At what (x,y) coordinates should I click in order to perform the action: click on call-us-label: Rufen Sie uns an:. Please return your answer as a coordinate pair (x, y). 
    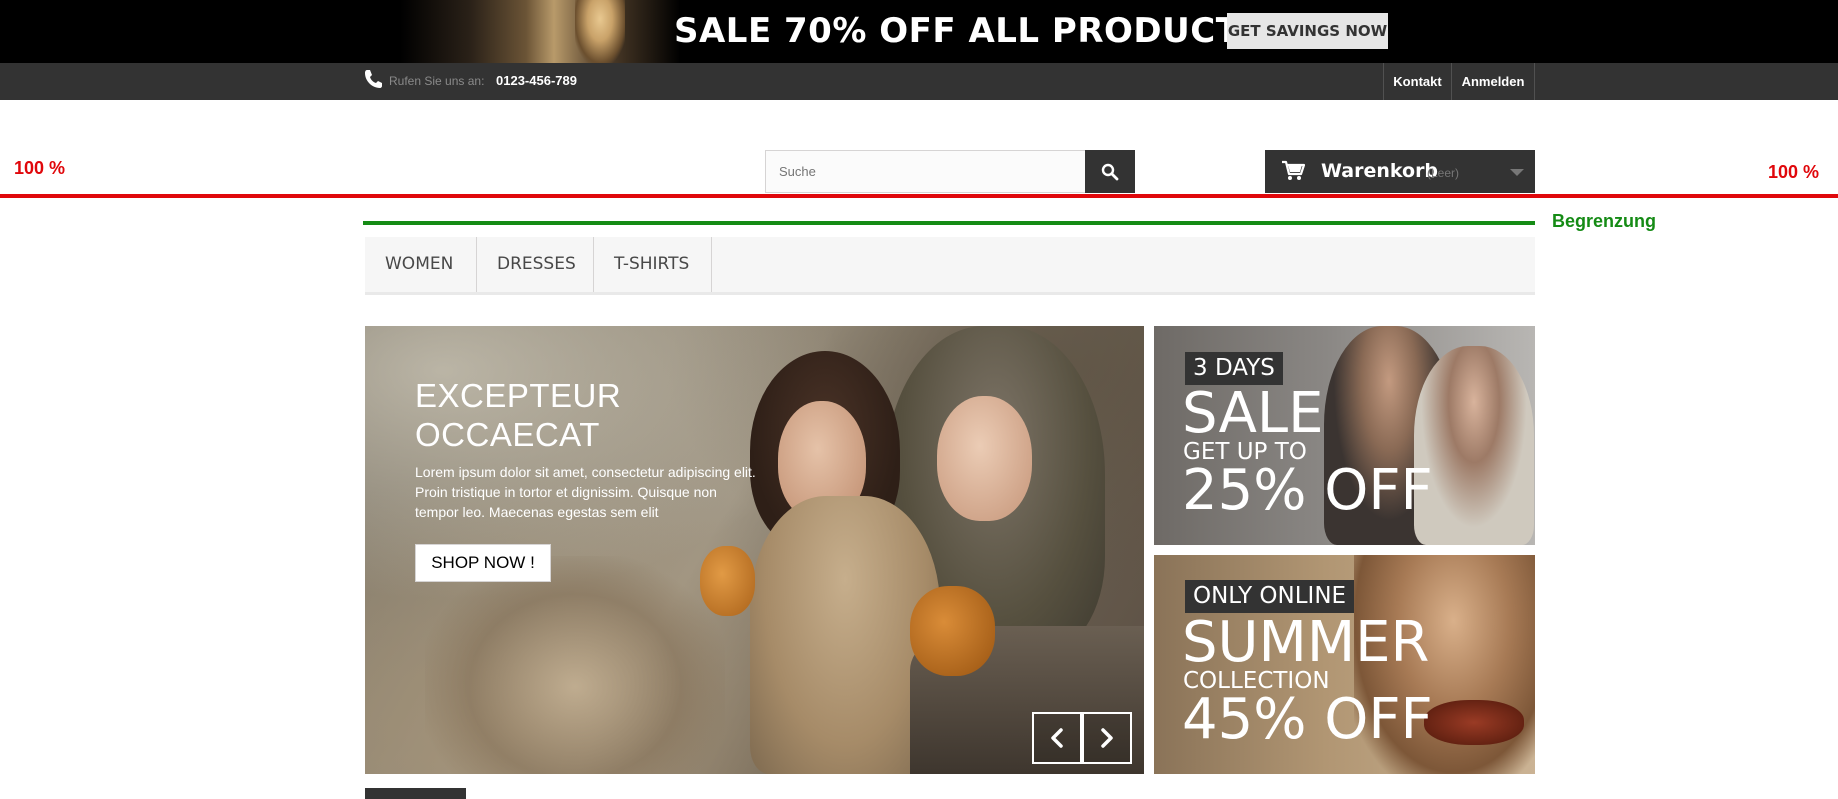
    Looking at the image, I should click on (437, 81).